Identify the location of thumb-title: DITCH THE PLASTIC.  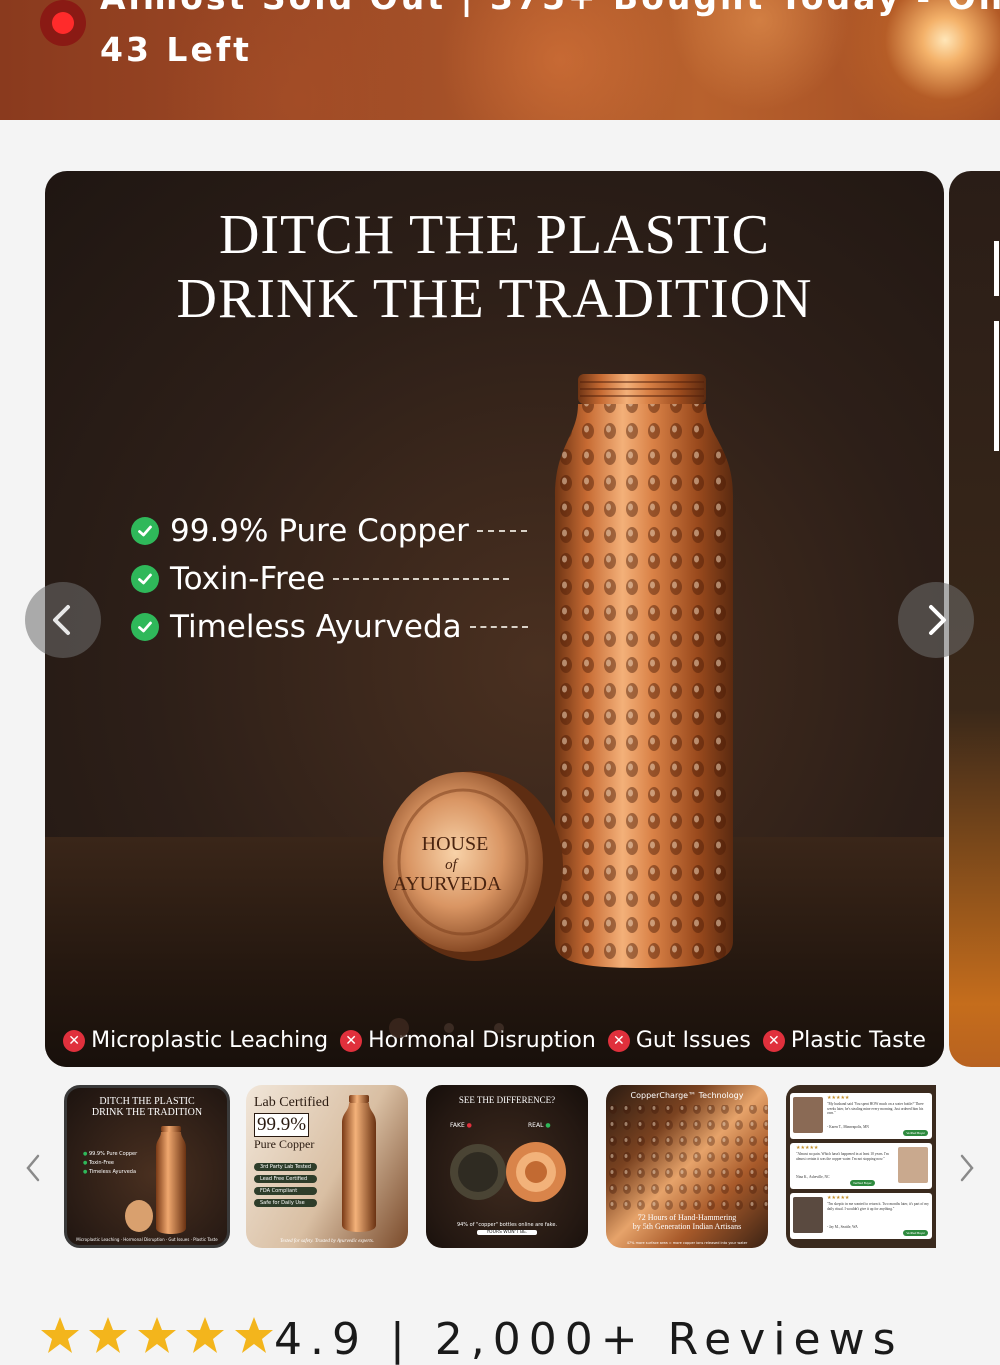
(147, 1101).